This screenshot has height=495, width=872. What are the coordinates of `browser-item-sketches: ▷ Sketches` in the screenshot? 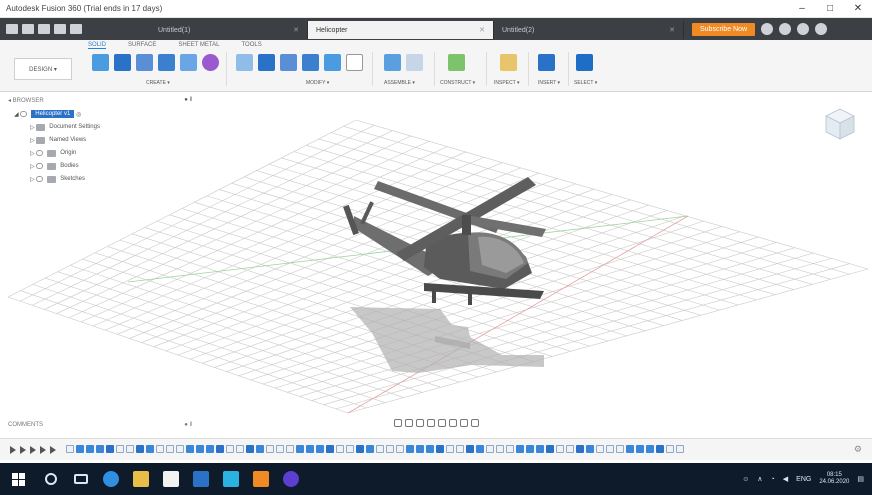 It's located at (100, 179).